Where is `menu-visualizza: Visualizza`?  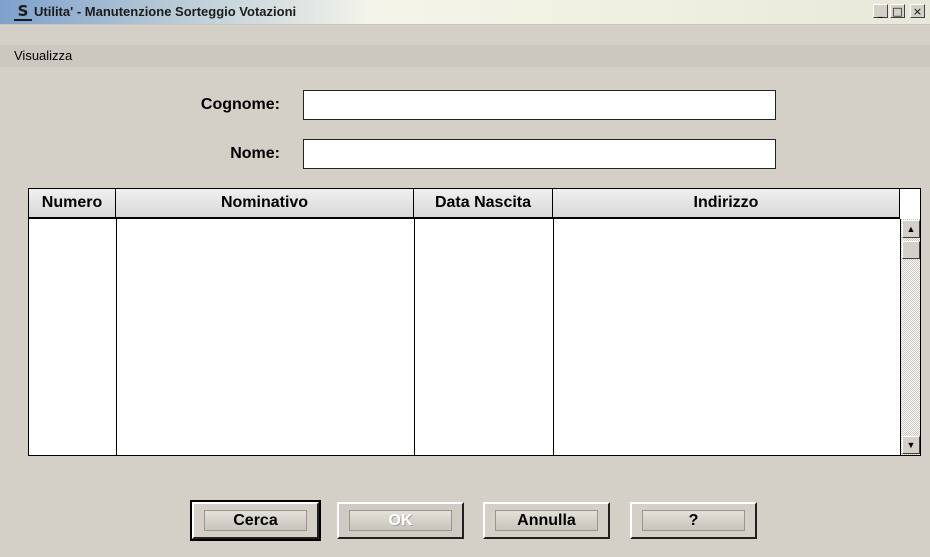 menu-visualizza: Visualizza is located at coordinates (43, 55).